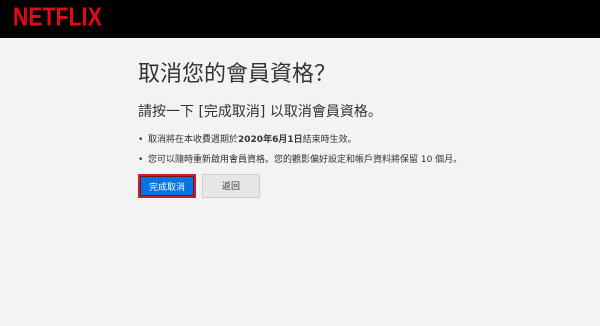  What do you see at coordinates (260, 112) in the screenshot?
I see `page-subtitle: 請按一下 [完成取消] 以取消會員資格。` at bounding box center [260, 112].